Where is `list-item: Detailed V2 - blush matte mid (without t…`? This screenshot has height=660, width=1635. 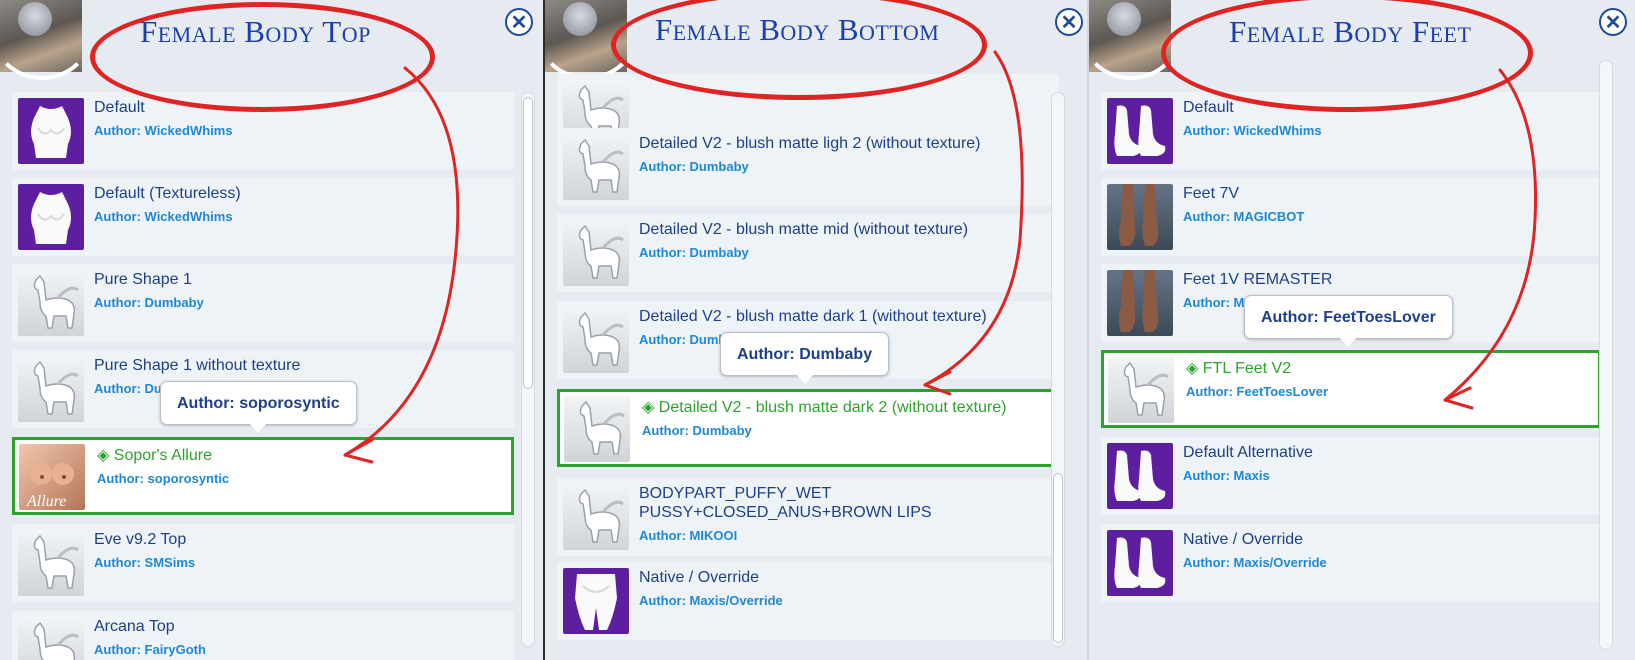
list-item: Detailed V2 - blush matte mid (without t… is located at coordinates (808, 253).